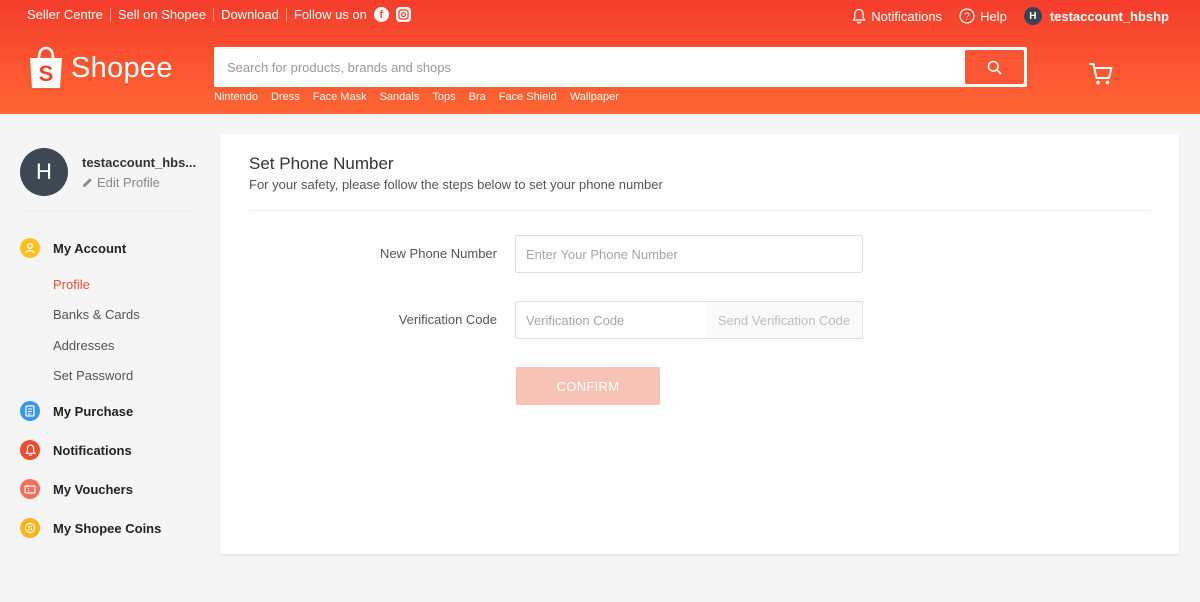 This screenshot has height=602, width=1200. I want to click on suggestion-link: Sandals, so click(400, 97).